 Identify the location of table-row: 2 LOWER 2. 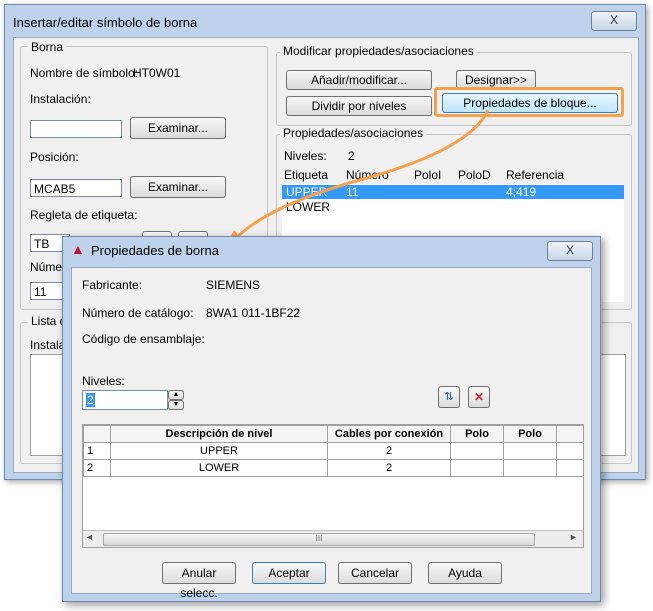
(333, 468).